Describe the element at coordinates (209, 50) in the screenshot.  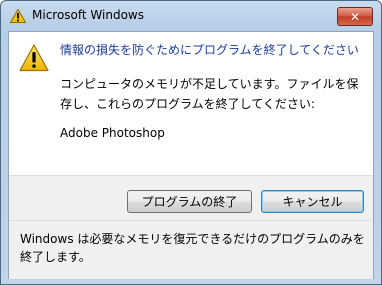
I see `main-instruction: 情報の損失を防ぐためにプログラムを終了してください` at that location.